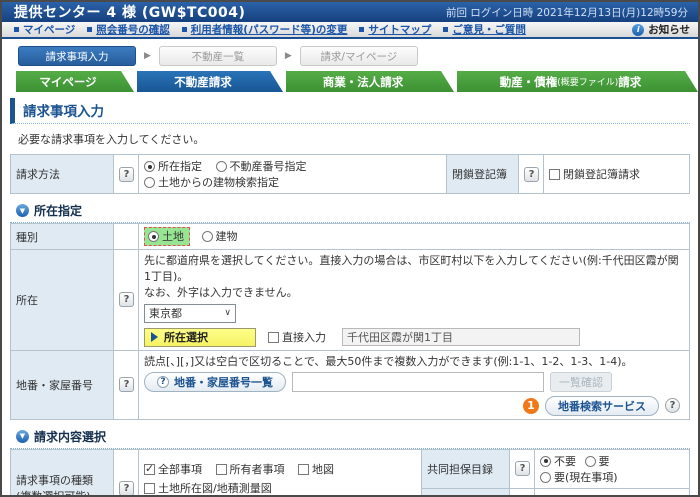 The image size is (700, 497). I want to click on arrow-right-icon, so click(154, 337).